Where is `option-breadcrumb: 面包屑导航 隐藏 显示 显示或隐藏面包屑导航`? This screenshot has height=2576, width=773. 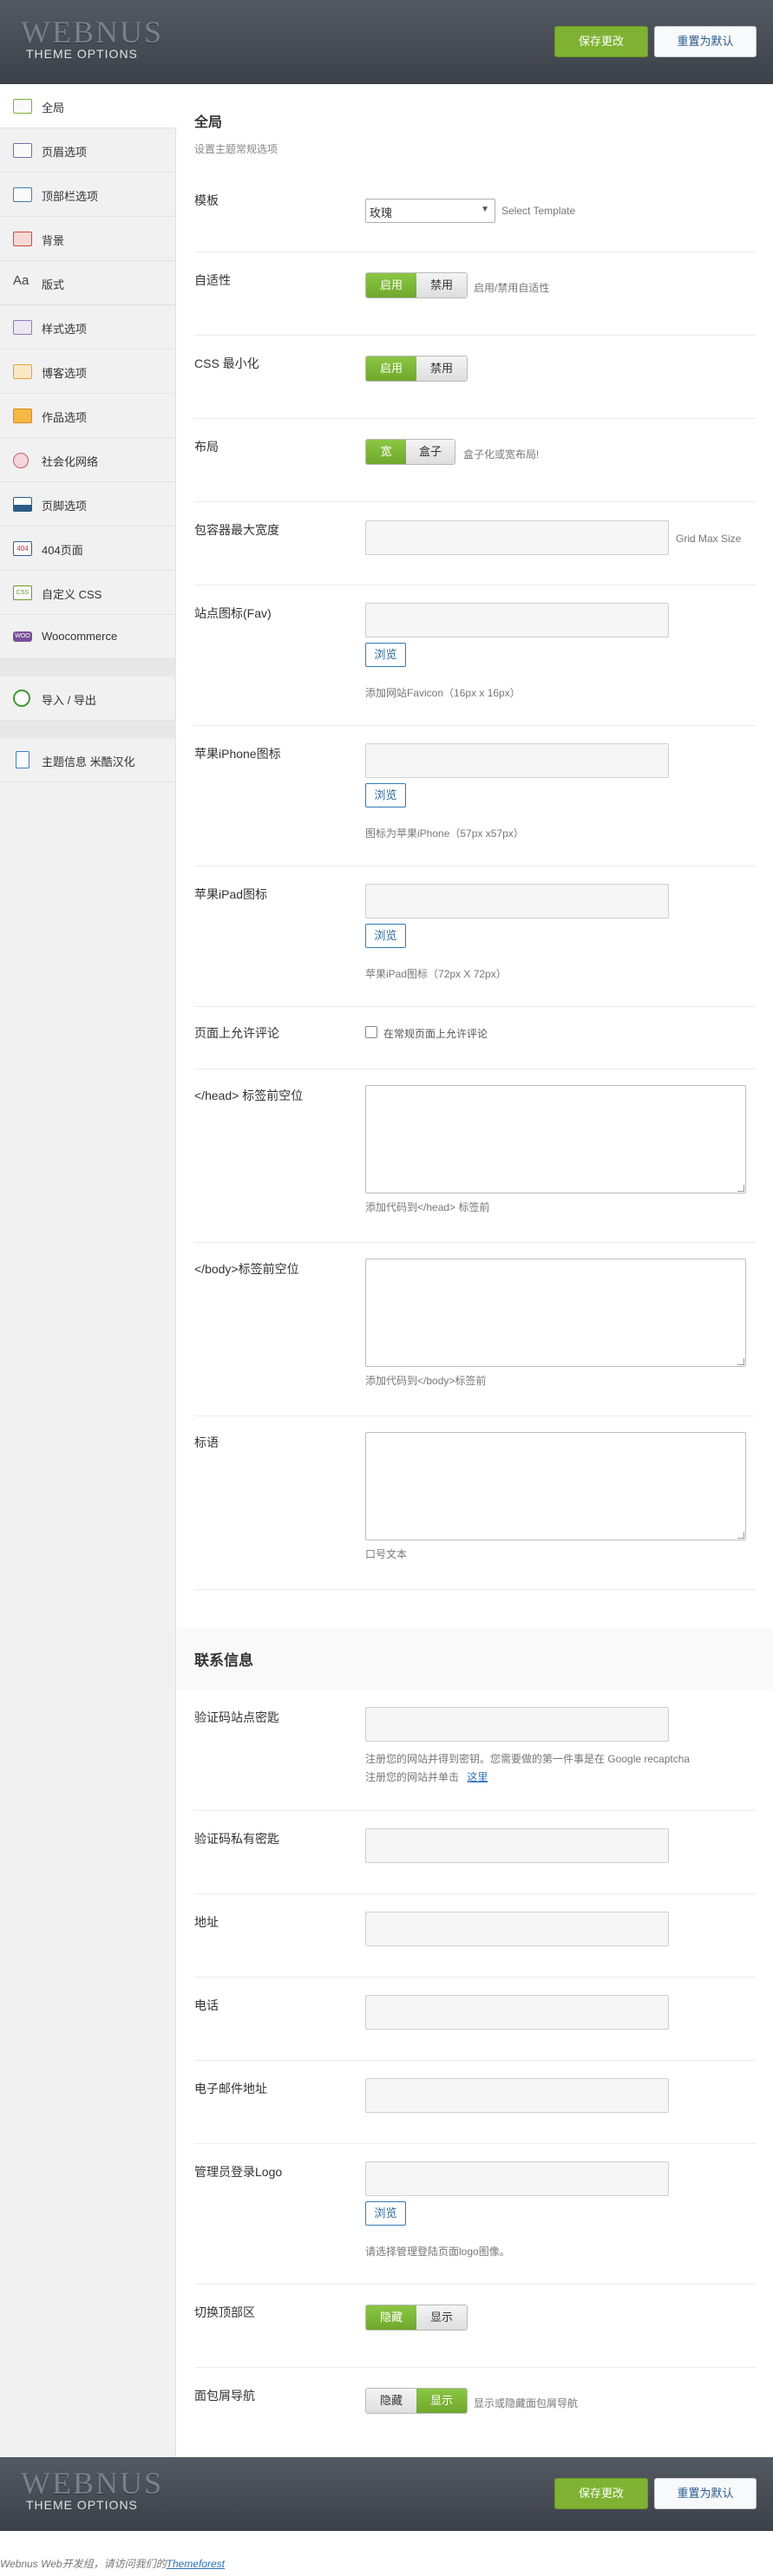 option-breadcrumb: 面包屑导航 隐藏 显示 显示或隐藏面包屑导航 is located at coordinates (475, 2409).